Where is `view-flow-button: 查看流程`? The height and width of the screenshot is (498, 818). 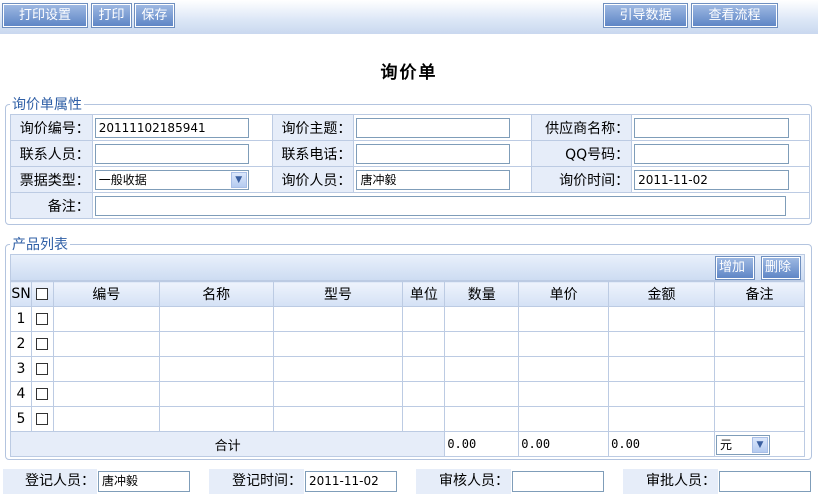
view-flow-button: 查看流程 is located at coordinates (734, 15).